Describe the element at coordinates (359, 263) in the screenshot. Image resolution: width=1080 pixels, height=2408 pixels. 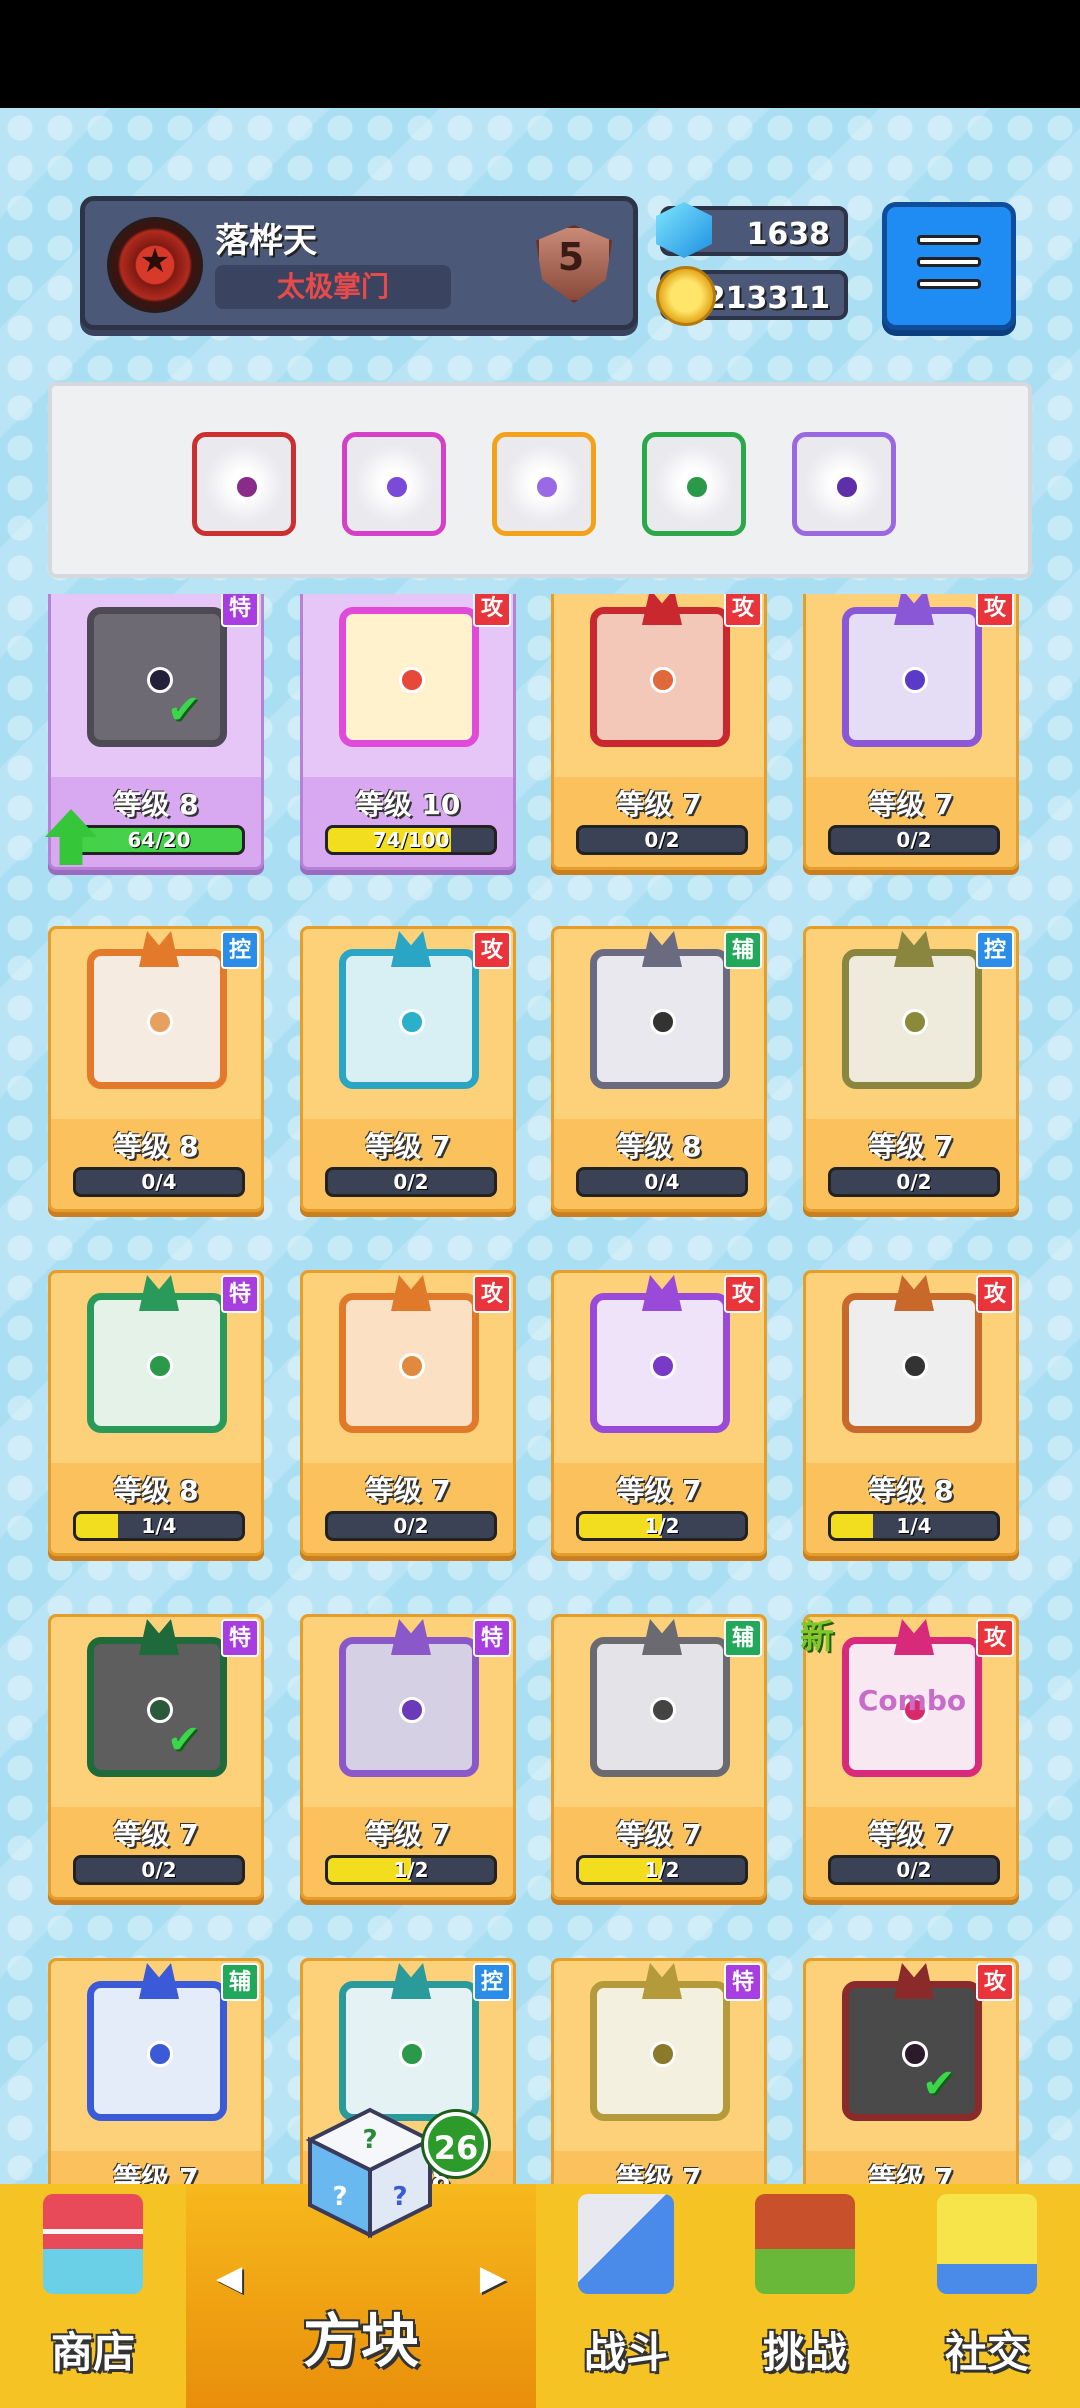
I see `player-profile: 落桦天 太极掌门 5` at that location.